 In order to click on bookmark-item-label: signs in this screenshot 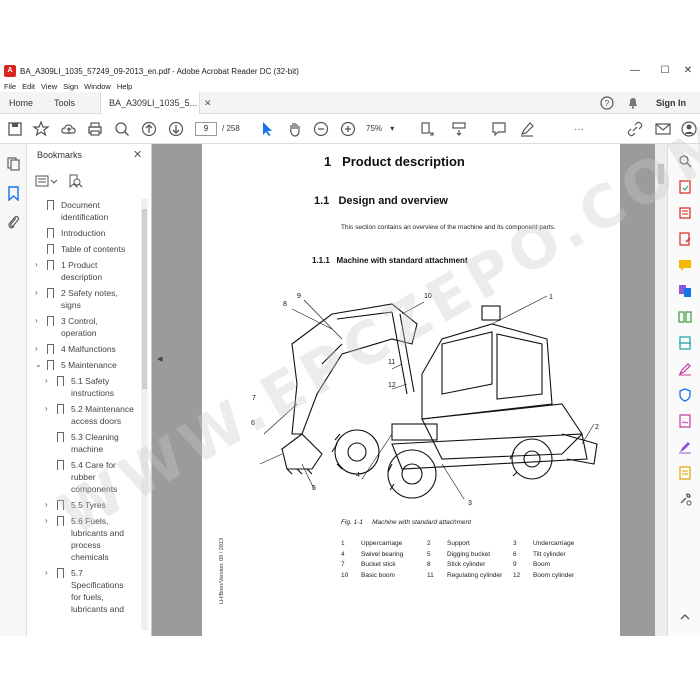, I will do `click(71, 305)`.